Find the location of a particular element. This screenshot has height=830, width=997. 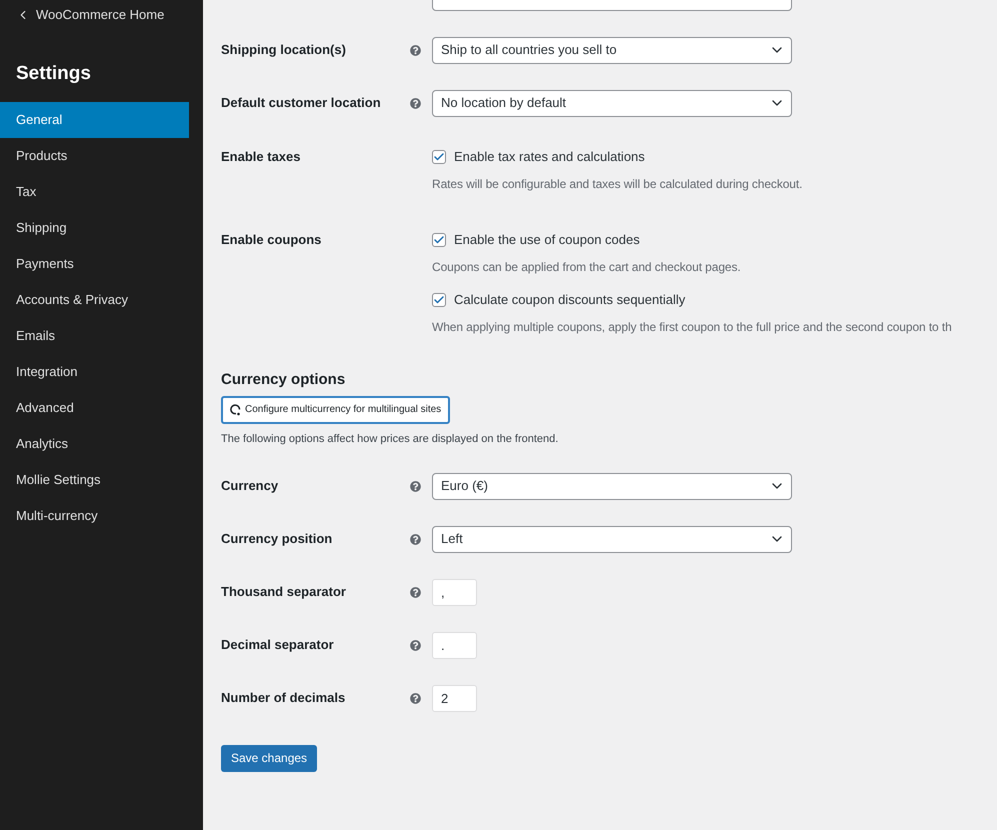

setting-label: Default customer location is located at coordinates (301, 103).